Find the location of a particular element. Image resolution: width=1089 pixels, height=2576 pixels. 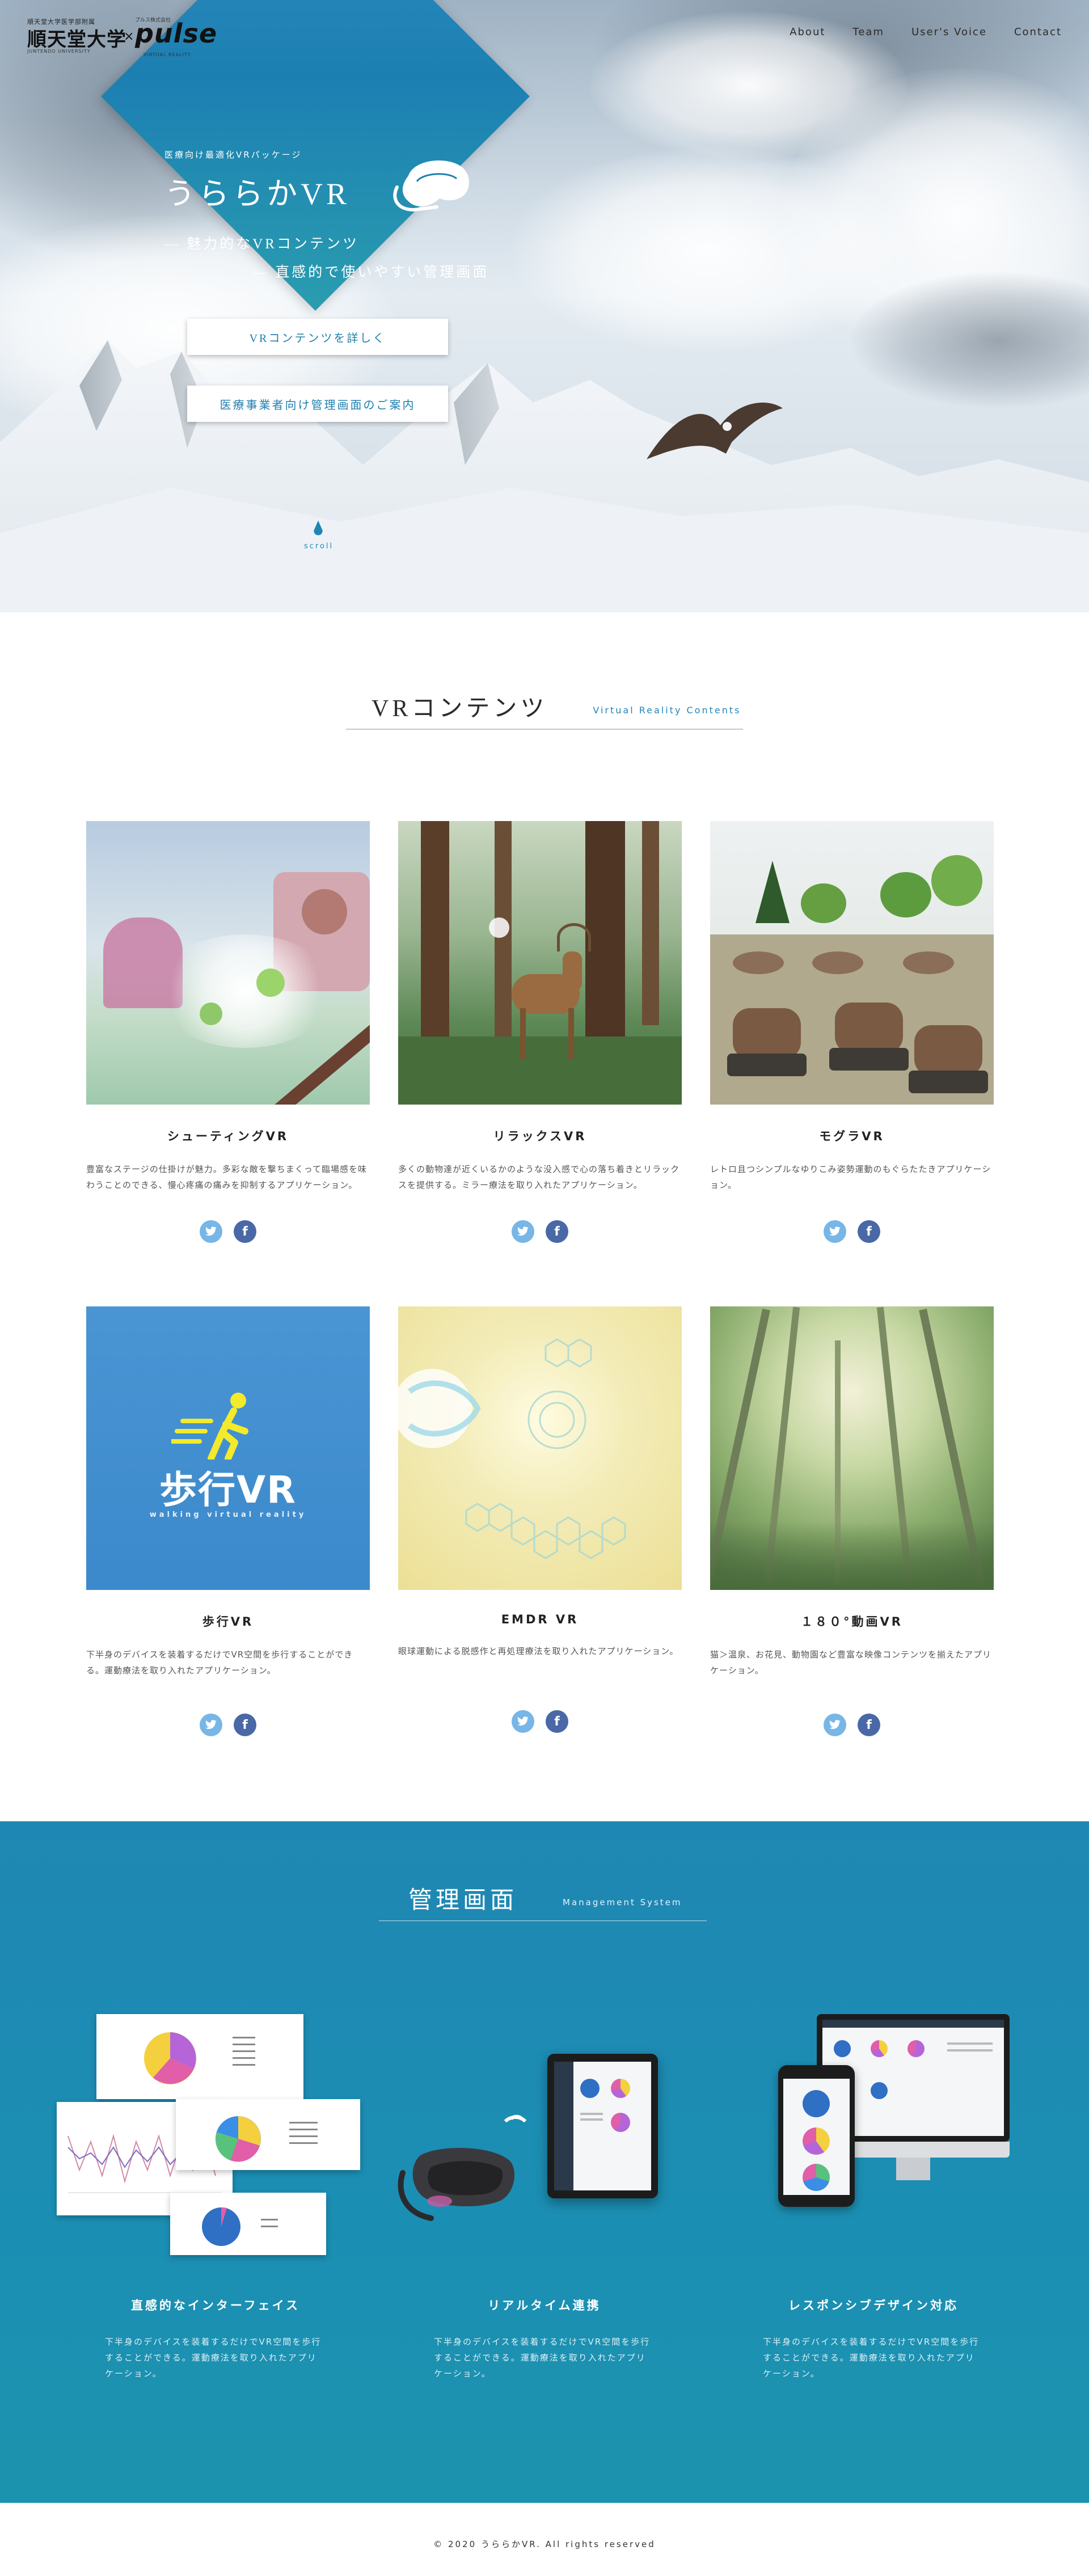

hero-tagline-1: ― 魅力的なVRコンテンツ is located at coordinates (261, 244).